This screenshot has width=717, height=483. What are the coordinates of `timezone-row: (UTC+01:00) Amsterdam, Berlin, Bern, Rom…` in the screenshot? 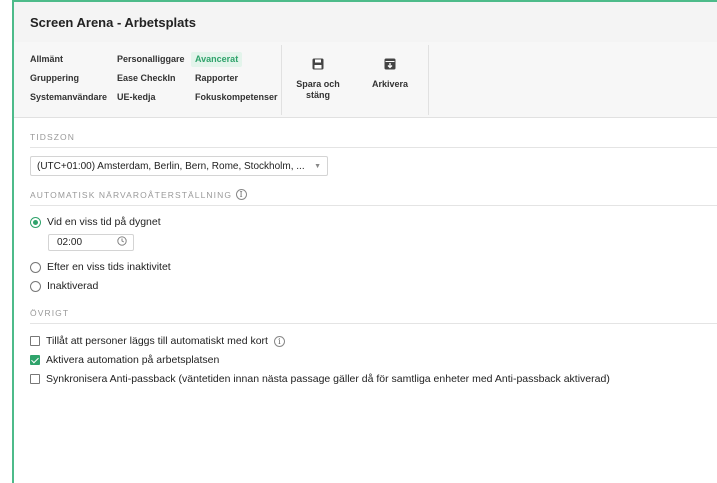 It's located at (373, 166).